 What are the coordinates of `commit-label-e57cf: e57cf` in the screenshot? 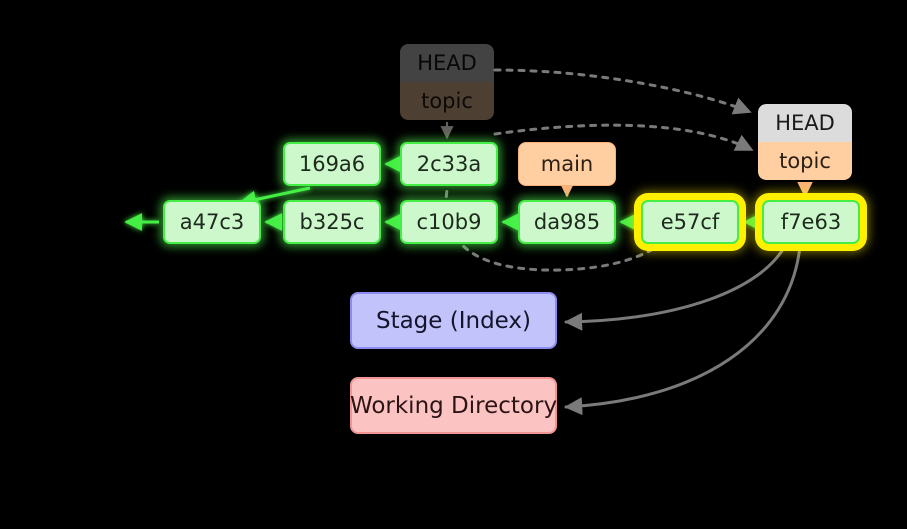 It's located at (690, 222).